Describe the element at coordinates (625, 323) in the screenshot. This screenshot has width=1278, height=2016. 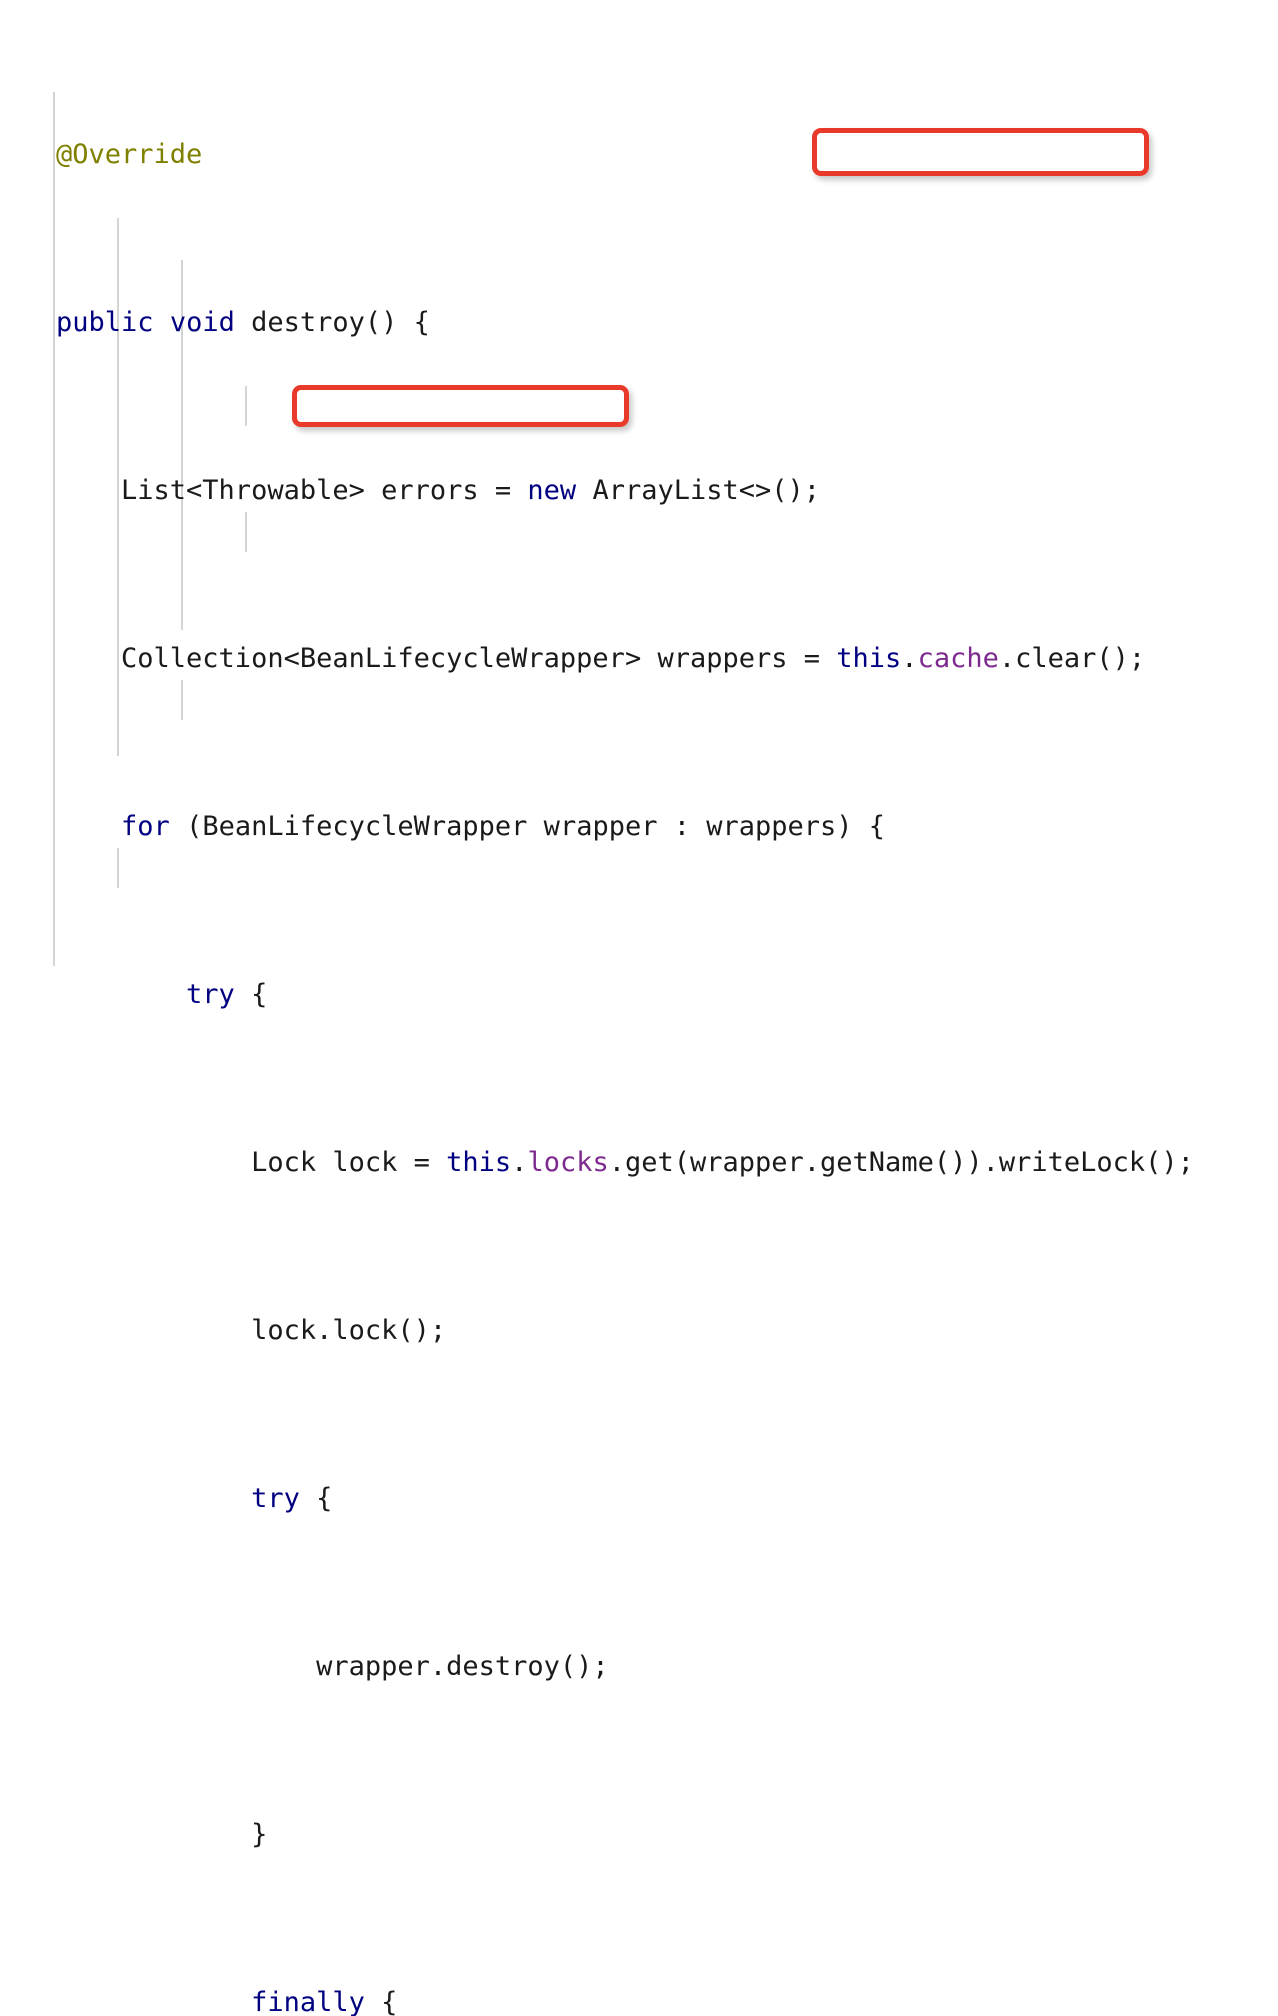
I see `code-line-2: public void destroy() {` at that location.